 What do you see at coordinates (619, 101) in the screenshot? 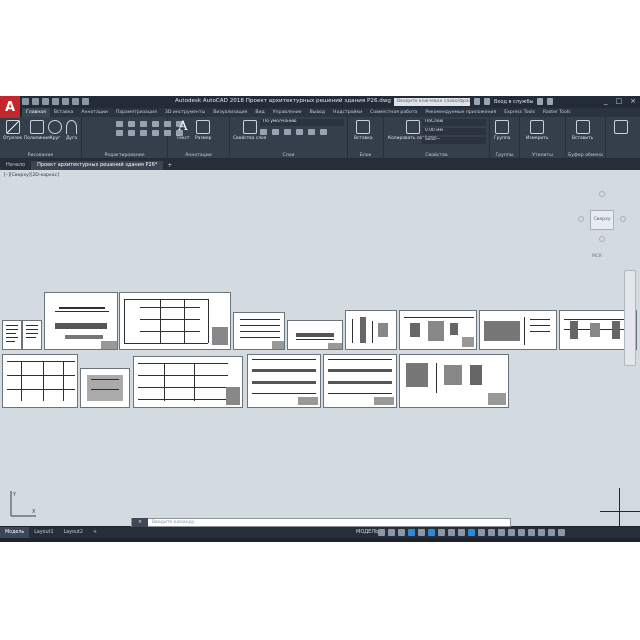
I see `maximize-button: □` at bounding box center [619, 101].